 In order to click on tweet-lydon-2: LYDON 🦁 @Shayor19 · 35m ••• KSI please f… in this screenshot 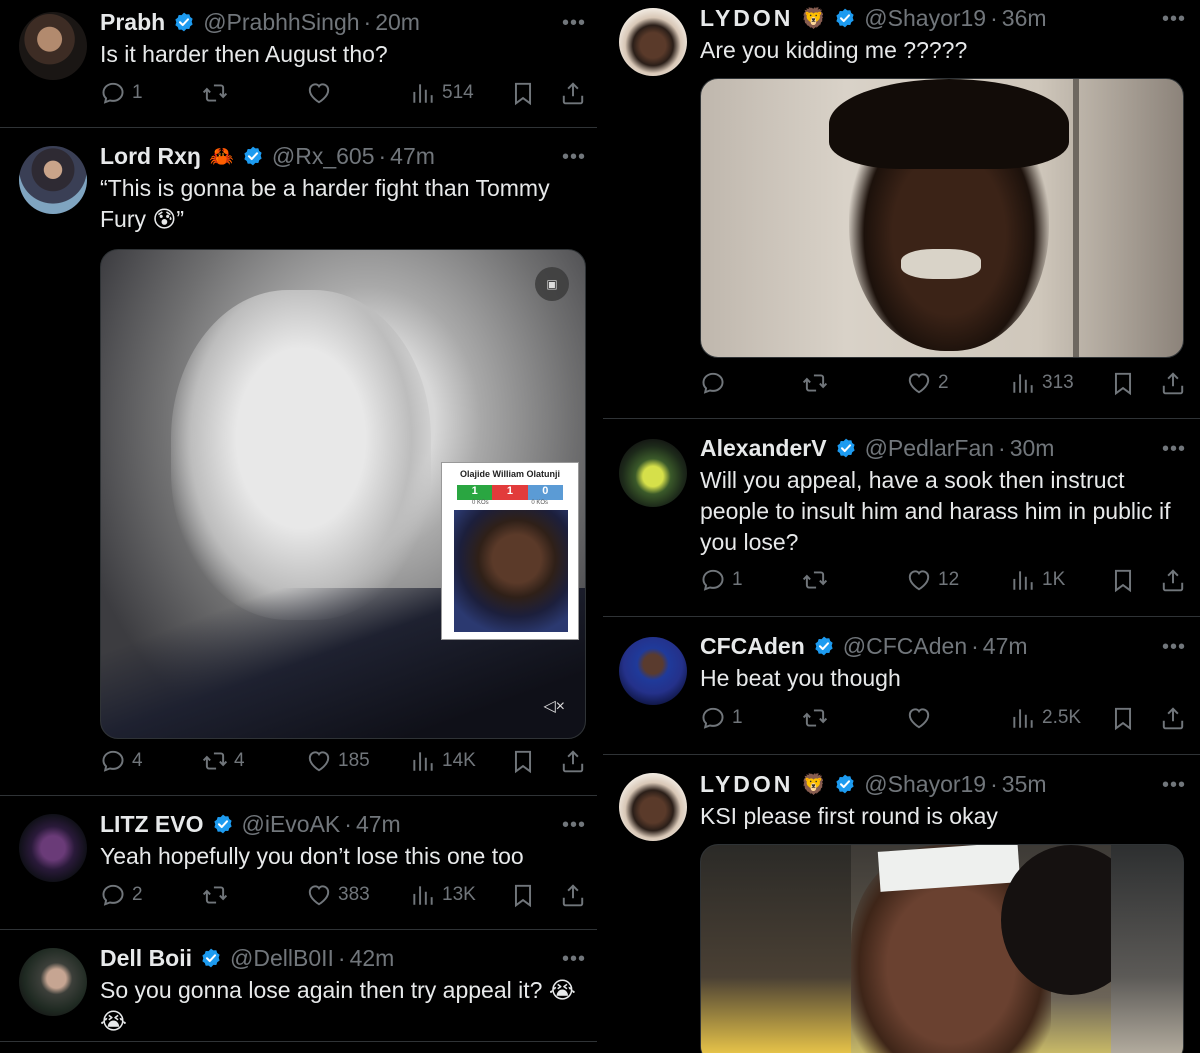, I will do `click(900, 904)`.